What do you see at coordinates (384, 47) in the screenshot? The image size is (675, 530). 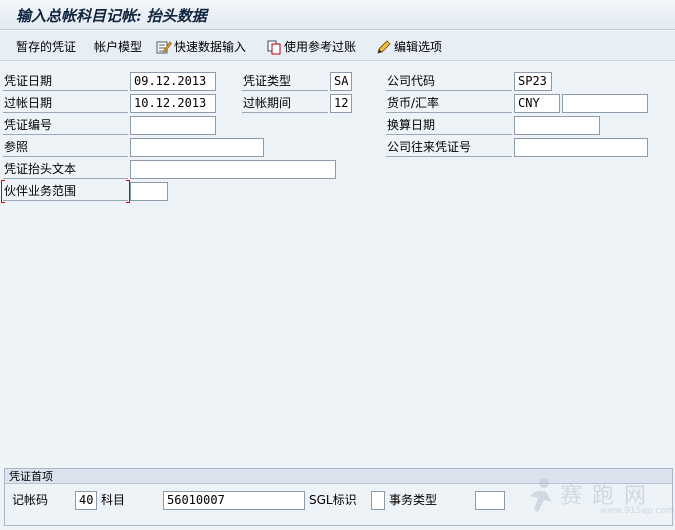 I see `pencil-icon` at bounding box center [384, 47].